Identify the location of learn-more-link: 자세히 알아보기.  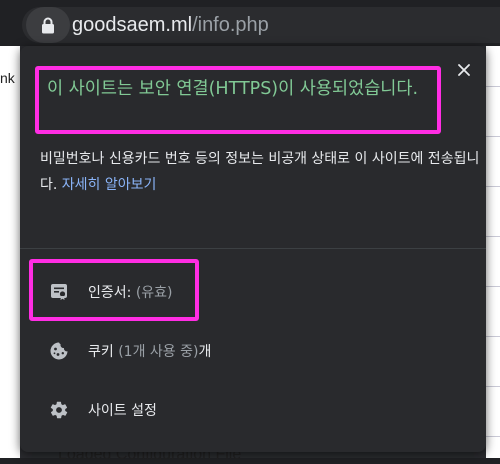
(109, 185).